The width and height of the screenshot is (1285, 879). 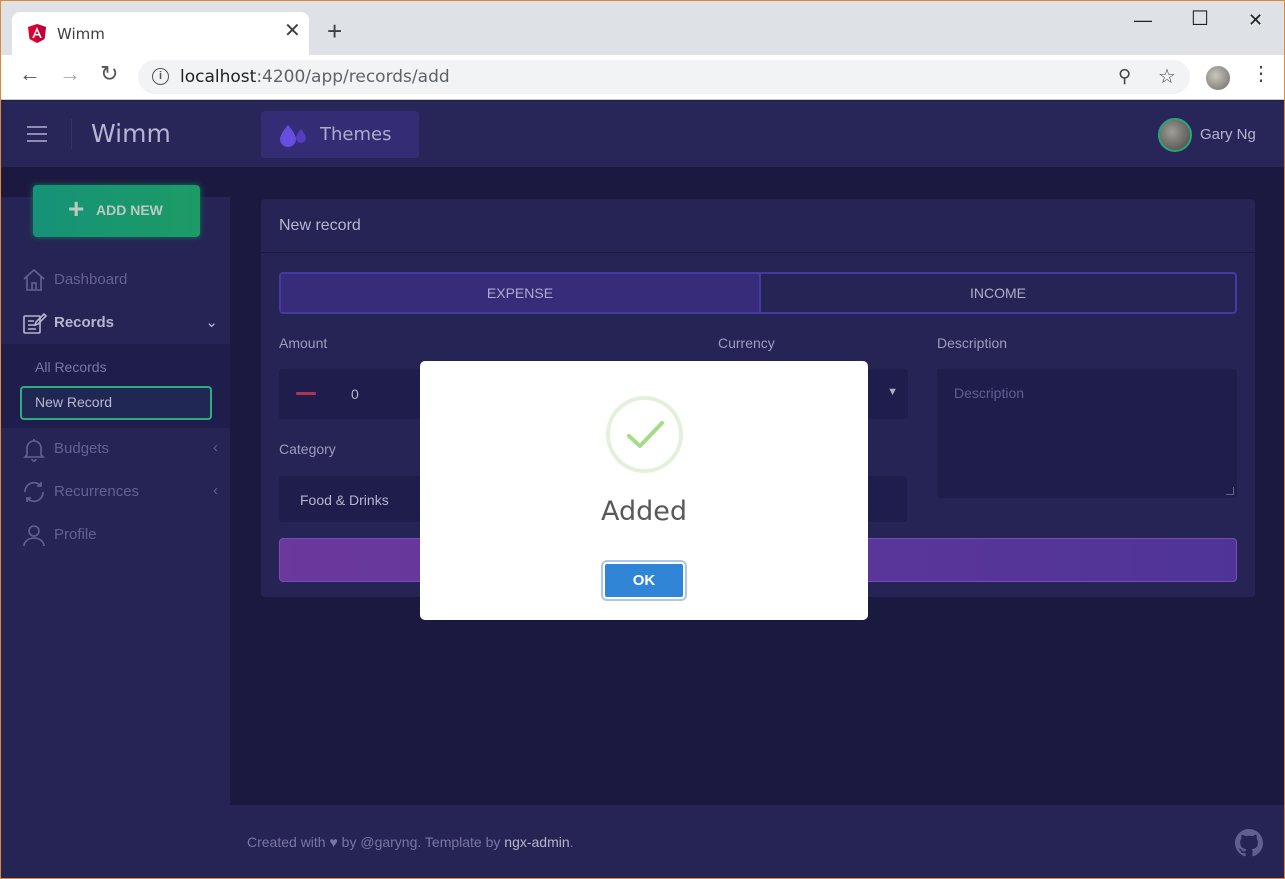 What do you see at coordinates (1167, 76) in the screenshot?
I see `bookmark-star-icon: ☆` at bounding box center [1167, 76].